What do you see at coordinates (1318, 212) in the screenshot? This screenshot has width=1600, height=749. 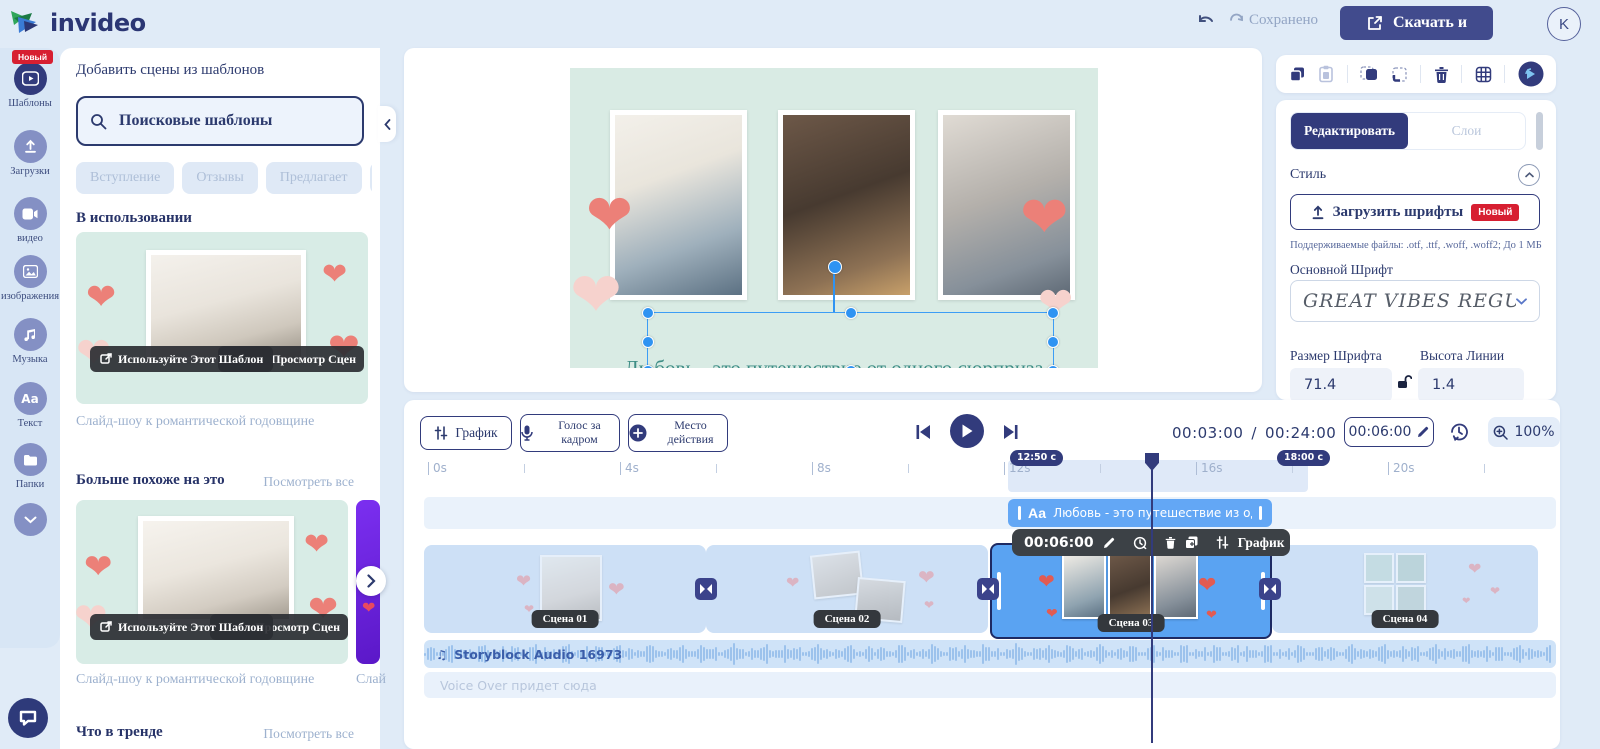 I see `upload-icon` at bounding box center [1318, 212].